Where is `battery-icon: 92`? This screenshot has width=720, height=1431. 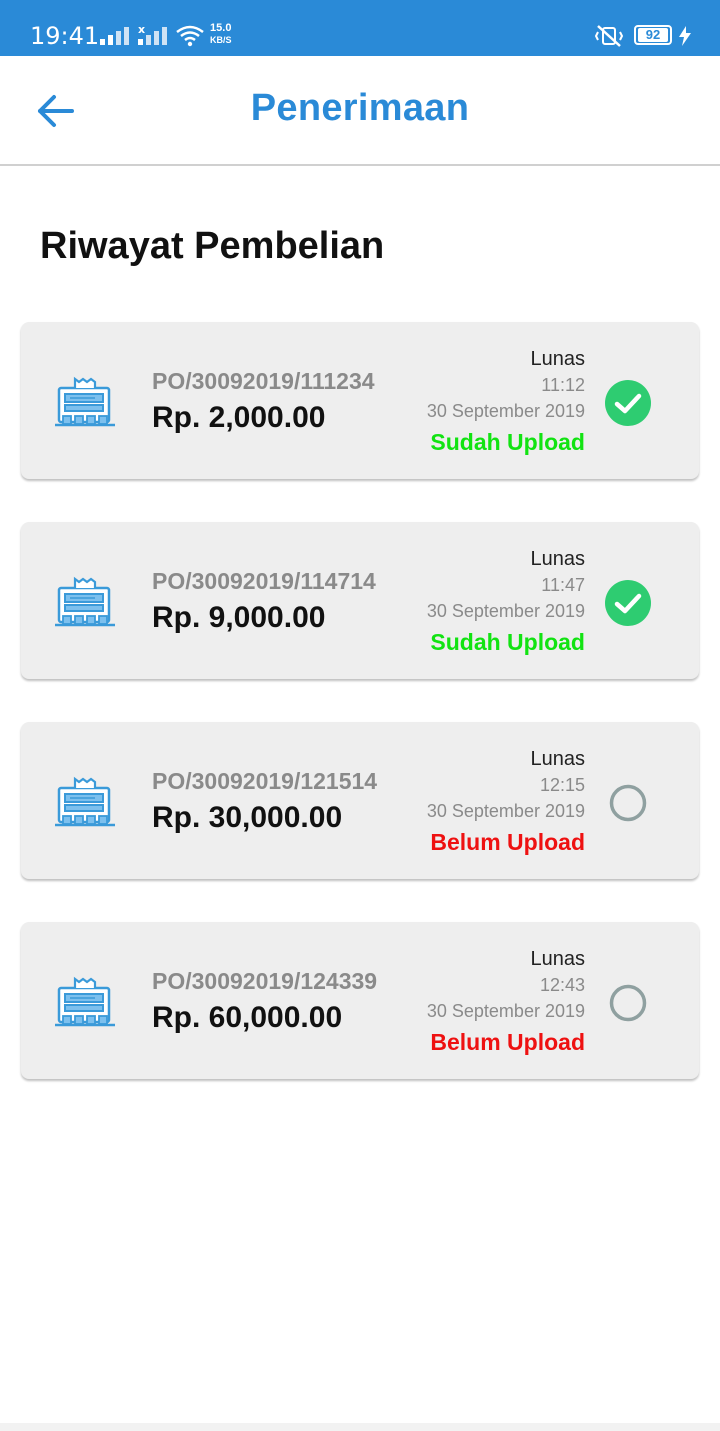
battery-icon: 92 is located at coordinates (653, 35).